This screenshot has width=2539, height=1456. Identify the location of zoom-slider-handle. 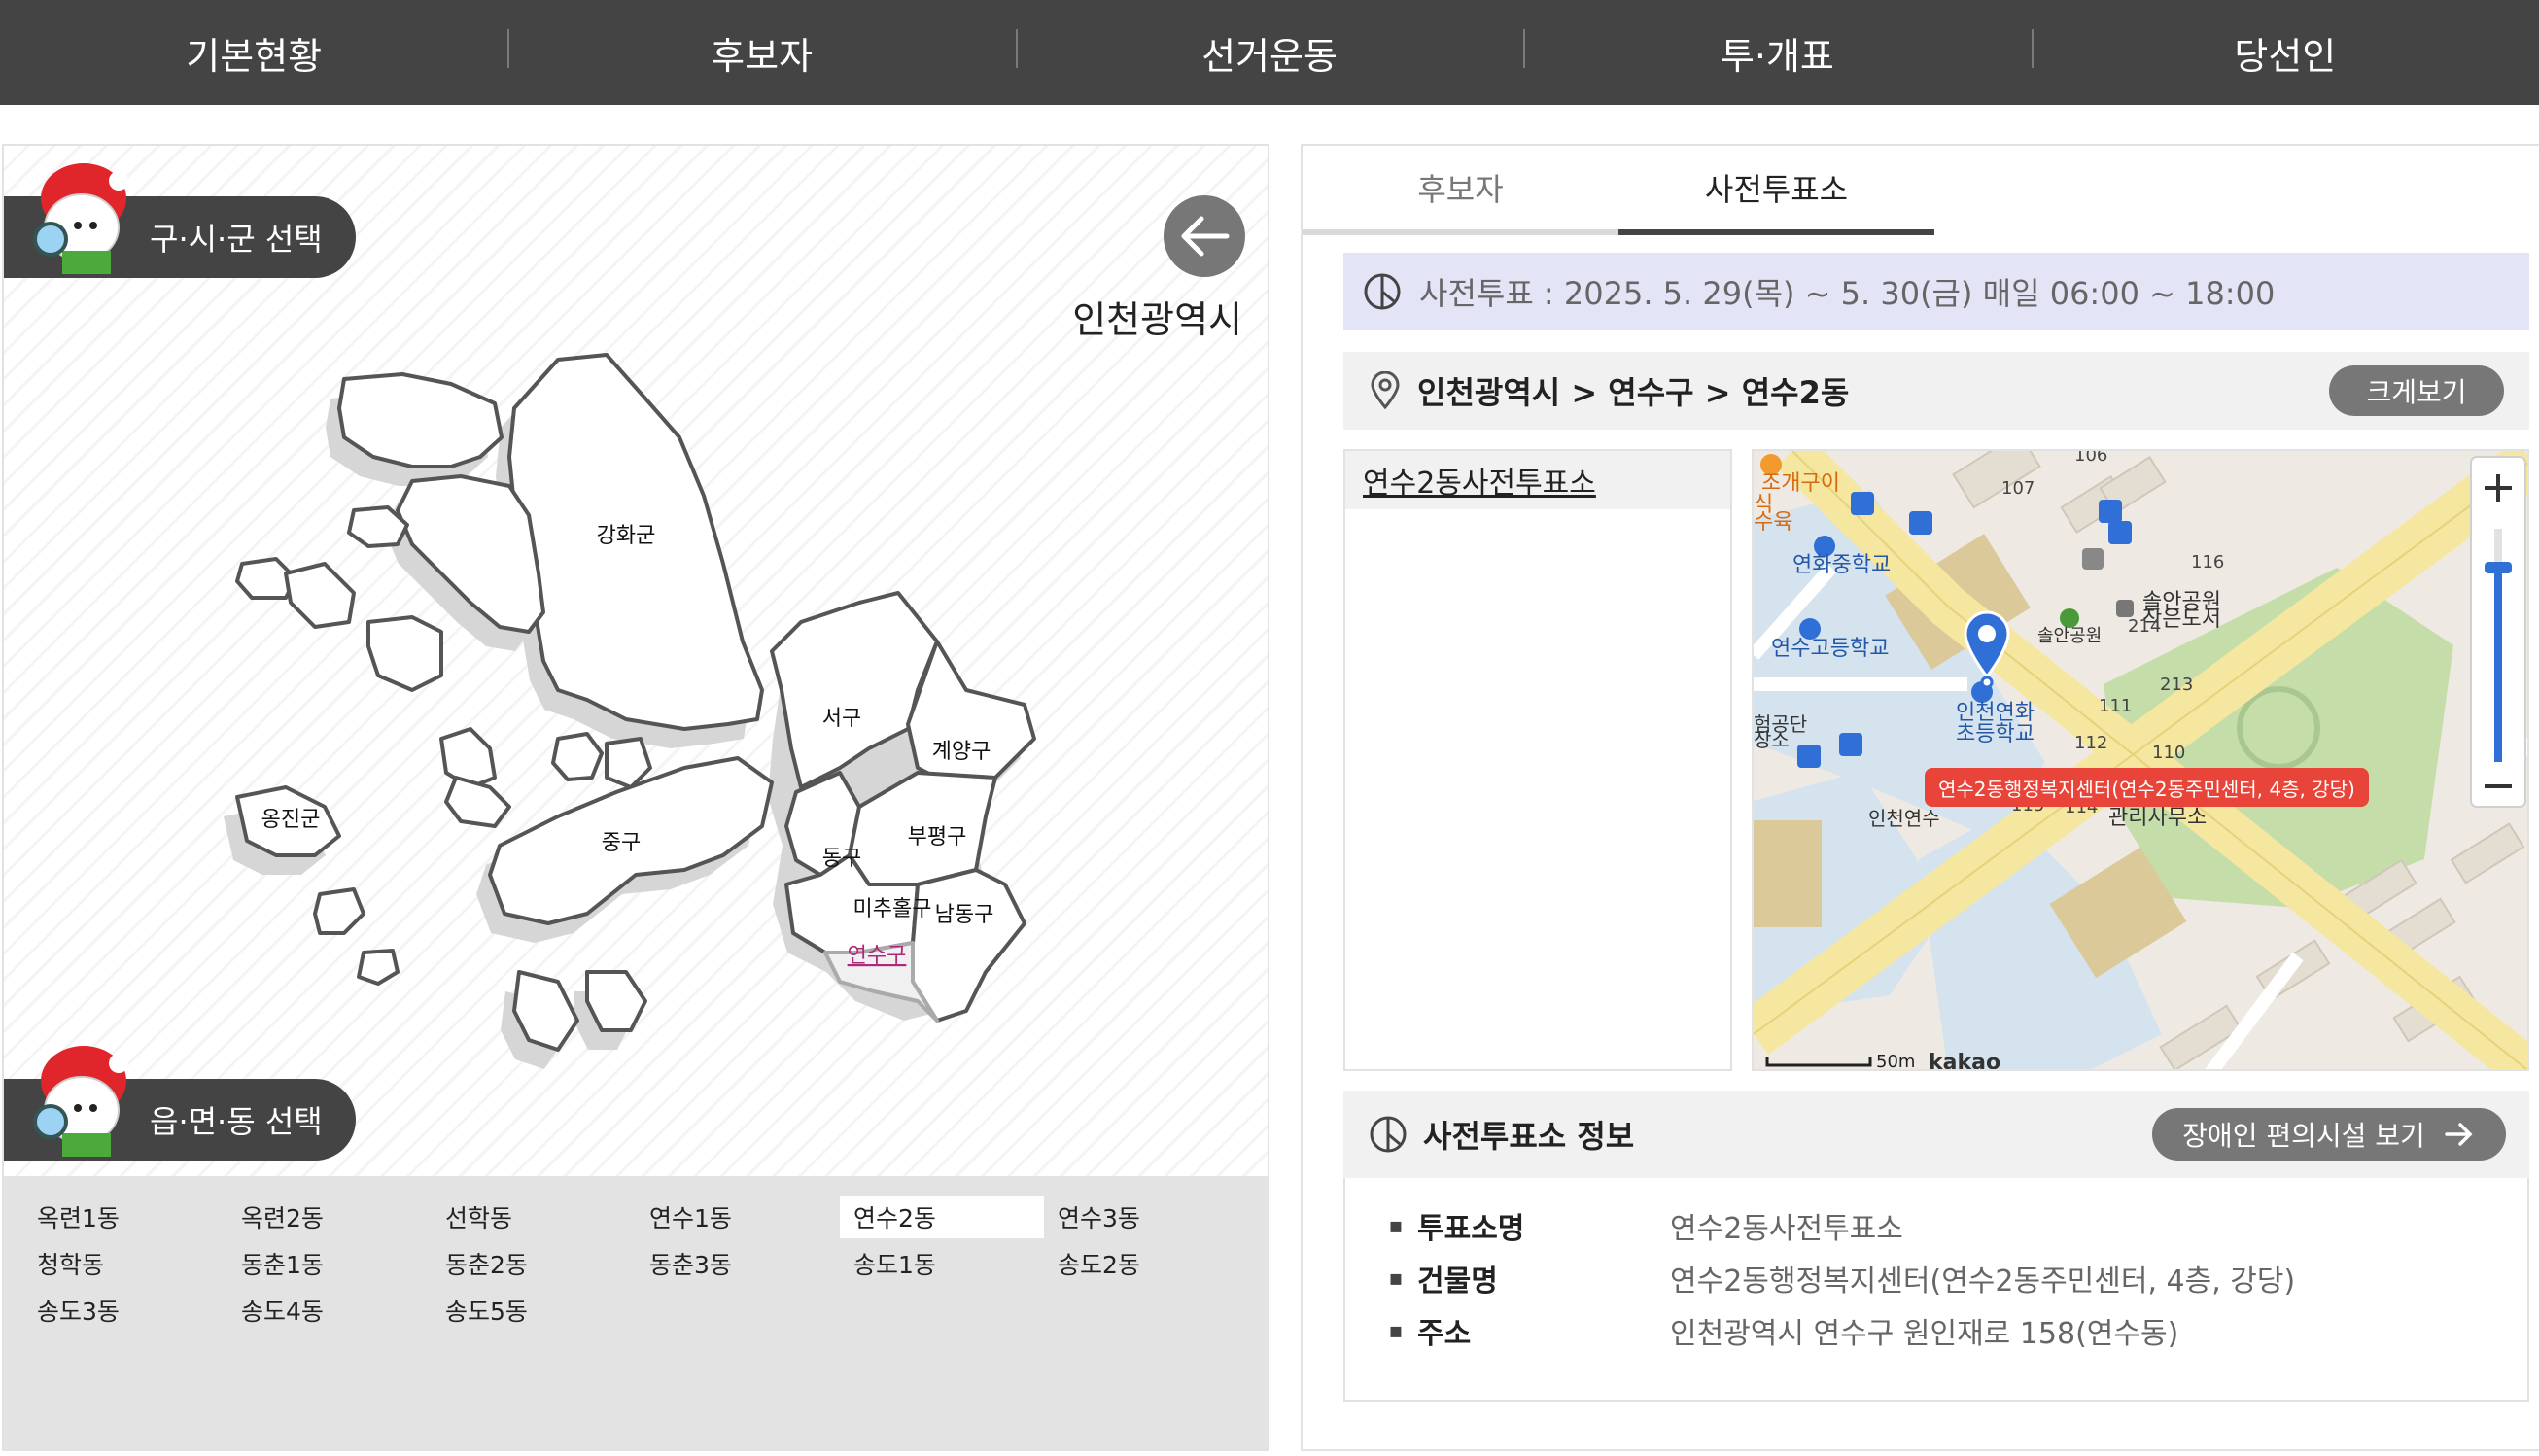
(2498, 567).